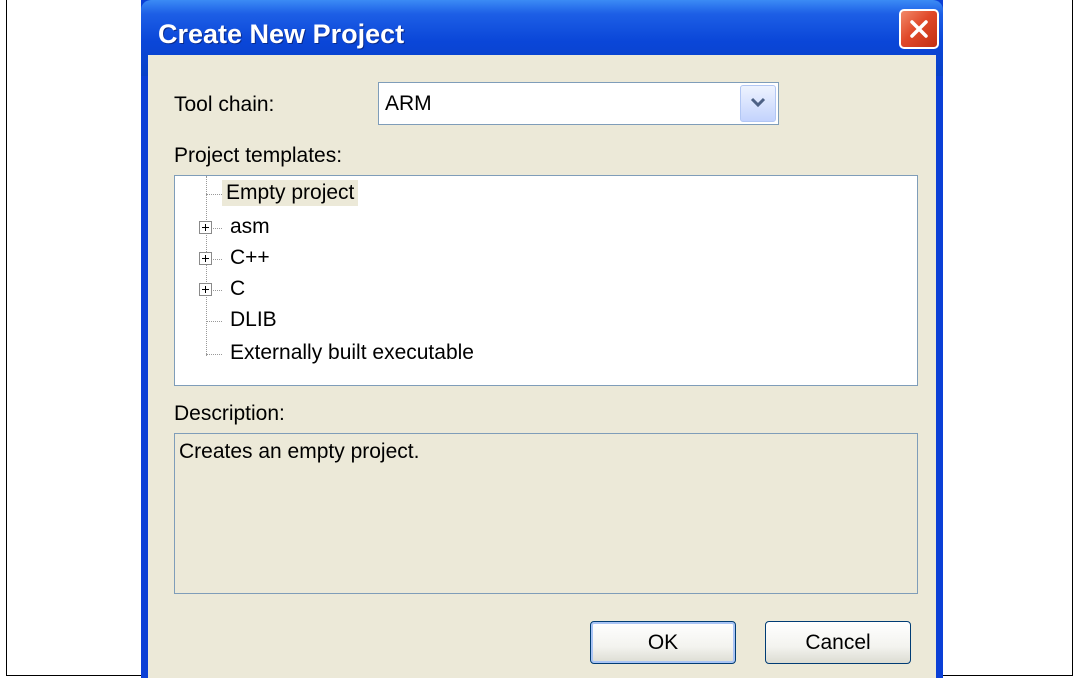  I want to click on toolchain-dropdown-button, so click(758, 103).